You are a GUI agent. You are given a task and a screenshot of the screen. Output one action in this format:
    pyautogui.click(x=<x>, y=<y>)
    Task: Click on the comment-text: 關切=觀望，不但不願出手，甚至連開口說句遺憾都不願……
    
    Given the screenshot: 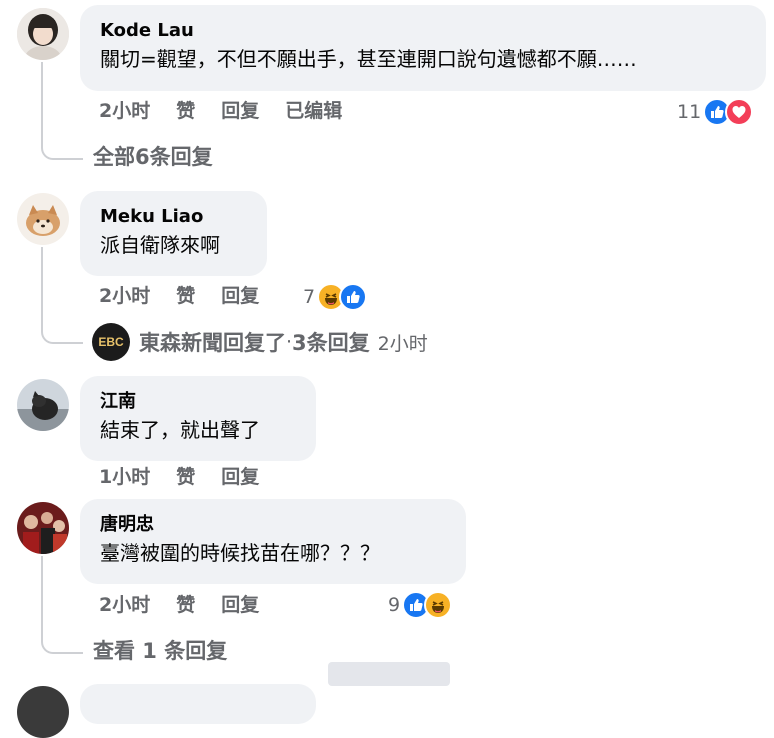 What is the action you would take?
    pyautogui.click(x=368, y=59)
    